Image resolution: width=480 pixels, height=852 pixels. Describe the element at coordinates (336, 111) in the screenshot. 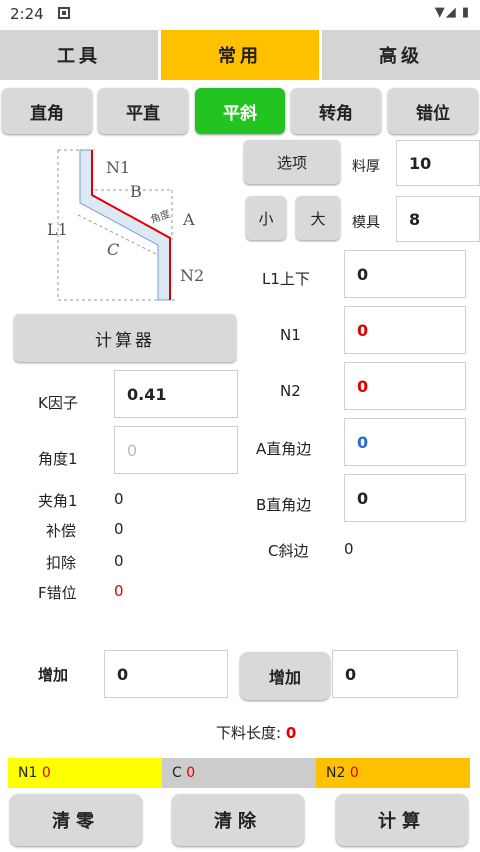

I see `subtab-corner: 转角` at that location.